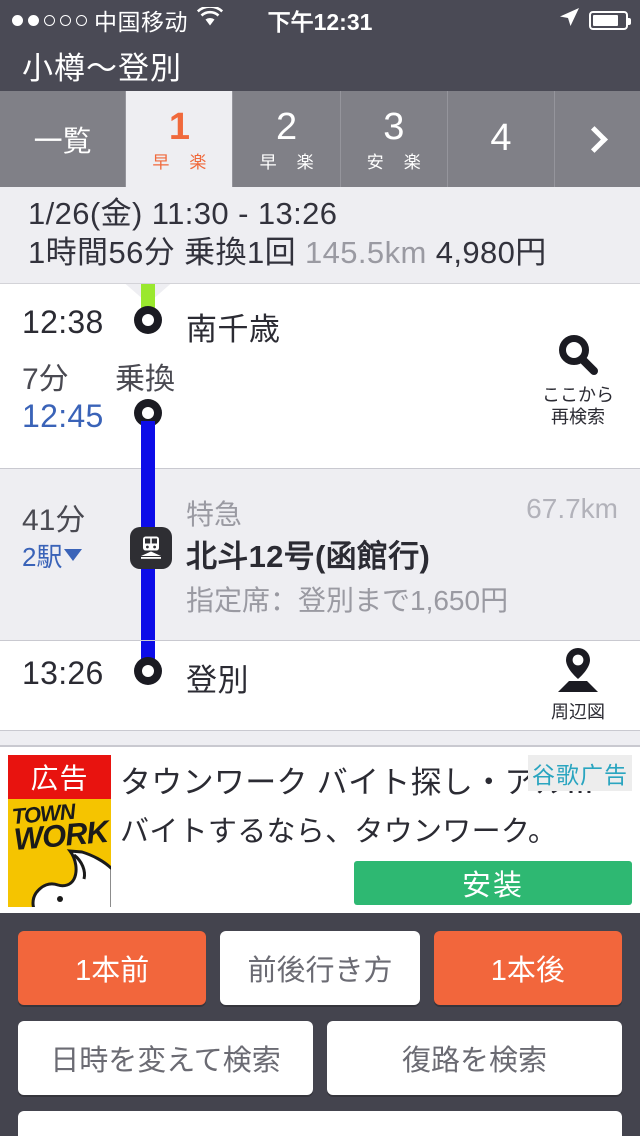 This screenshot has width=640, height=1136. What do you see at coordinates (179, 162) in the screenshot?
I see `tab-route-1-badges: 早 楽` at bounding box center [179, 162].